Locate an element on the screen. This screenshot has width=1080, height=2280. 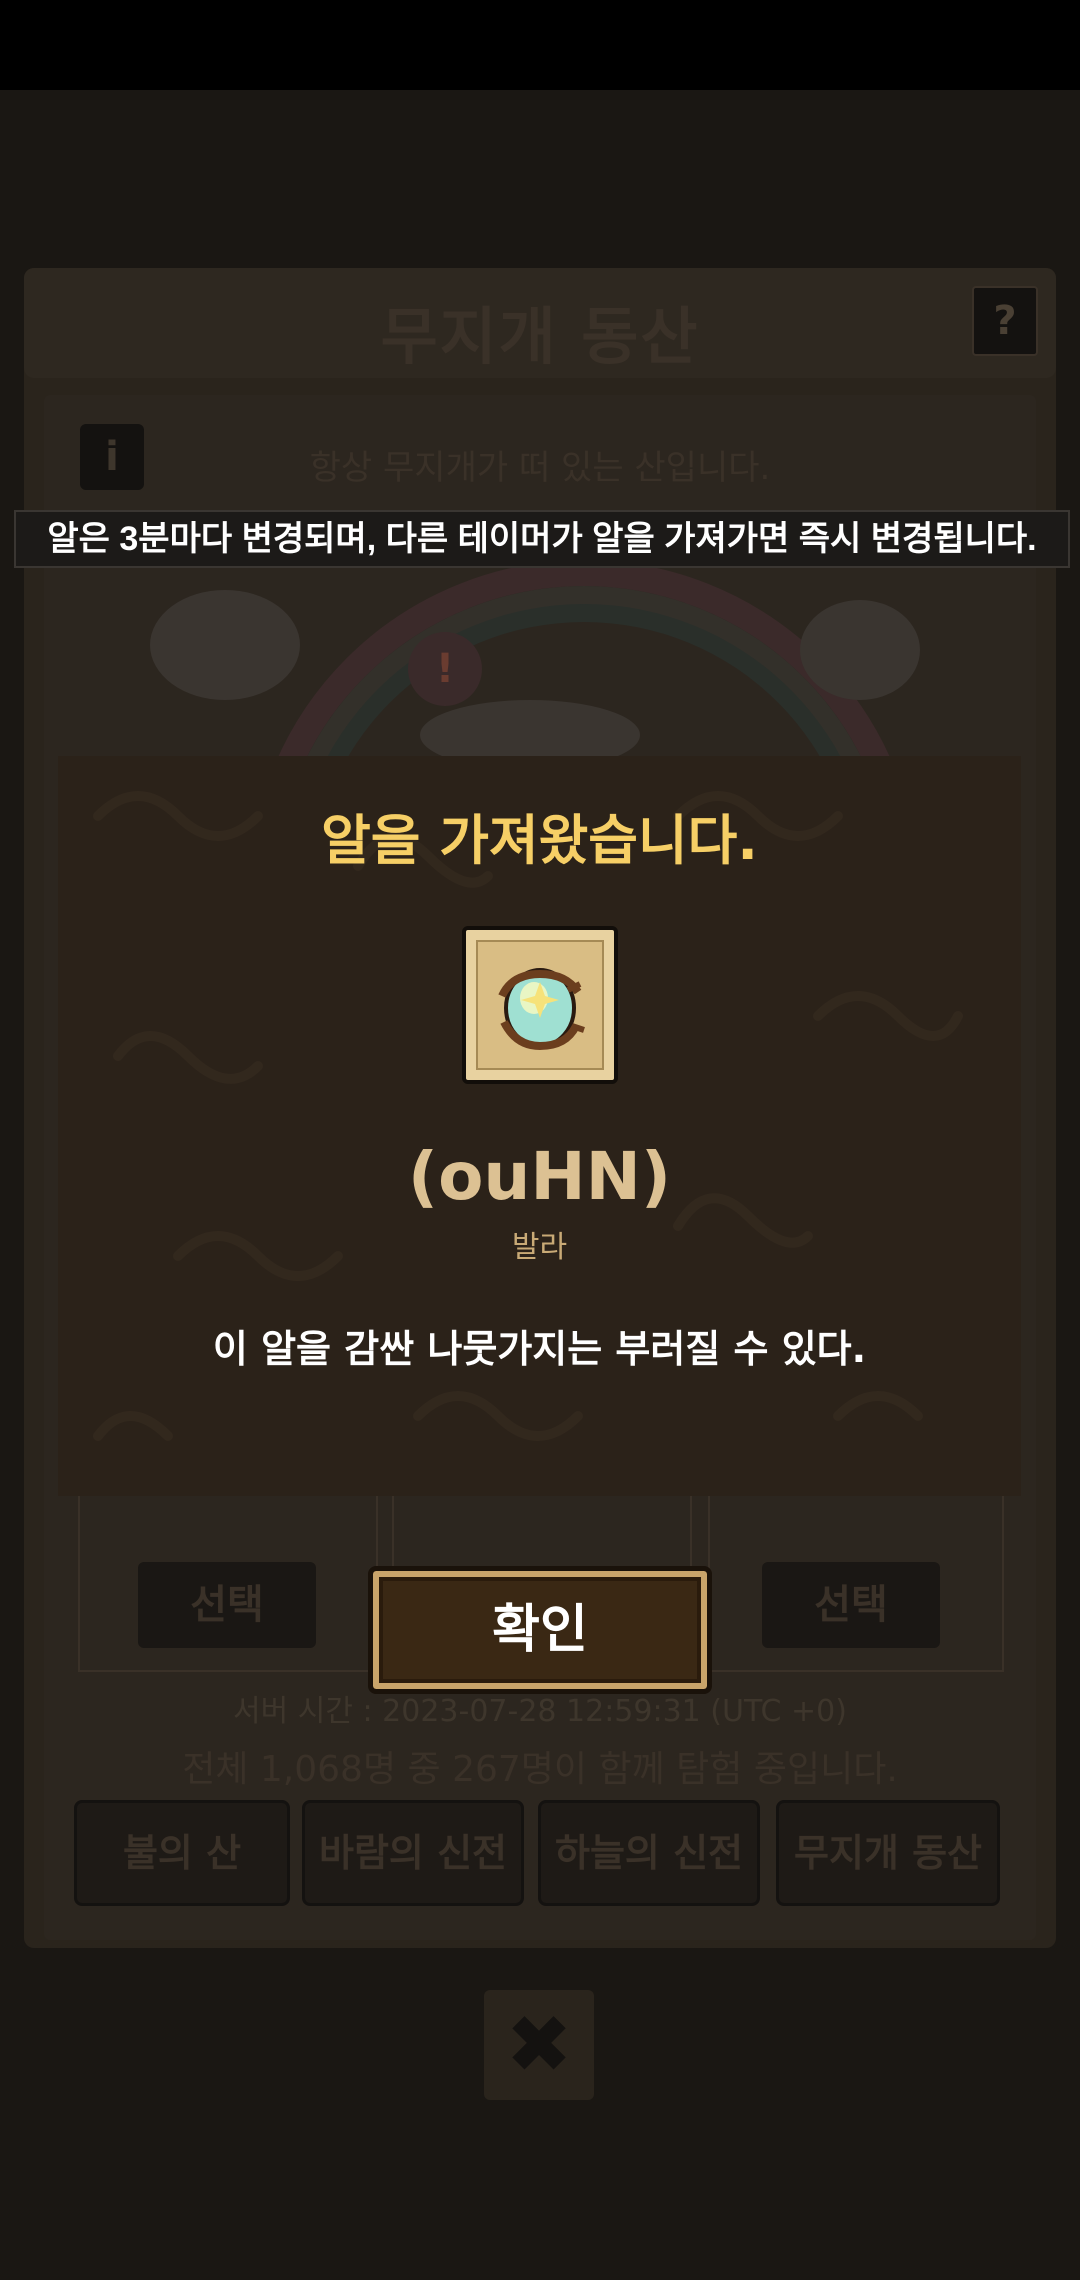
cloud-right is located at coordinates (860, 650).